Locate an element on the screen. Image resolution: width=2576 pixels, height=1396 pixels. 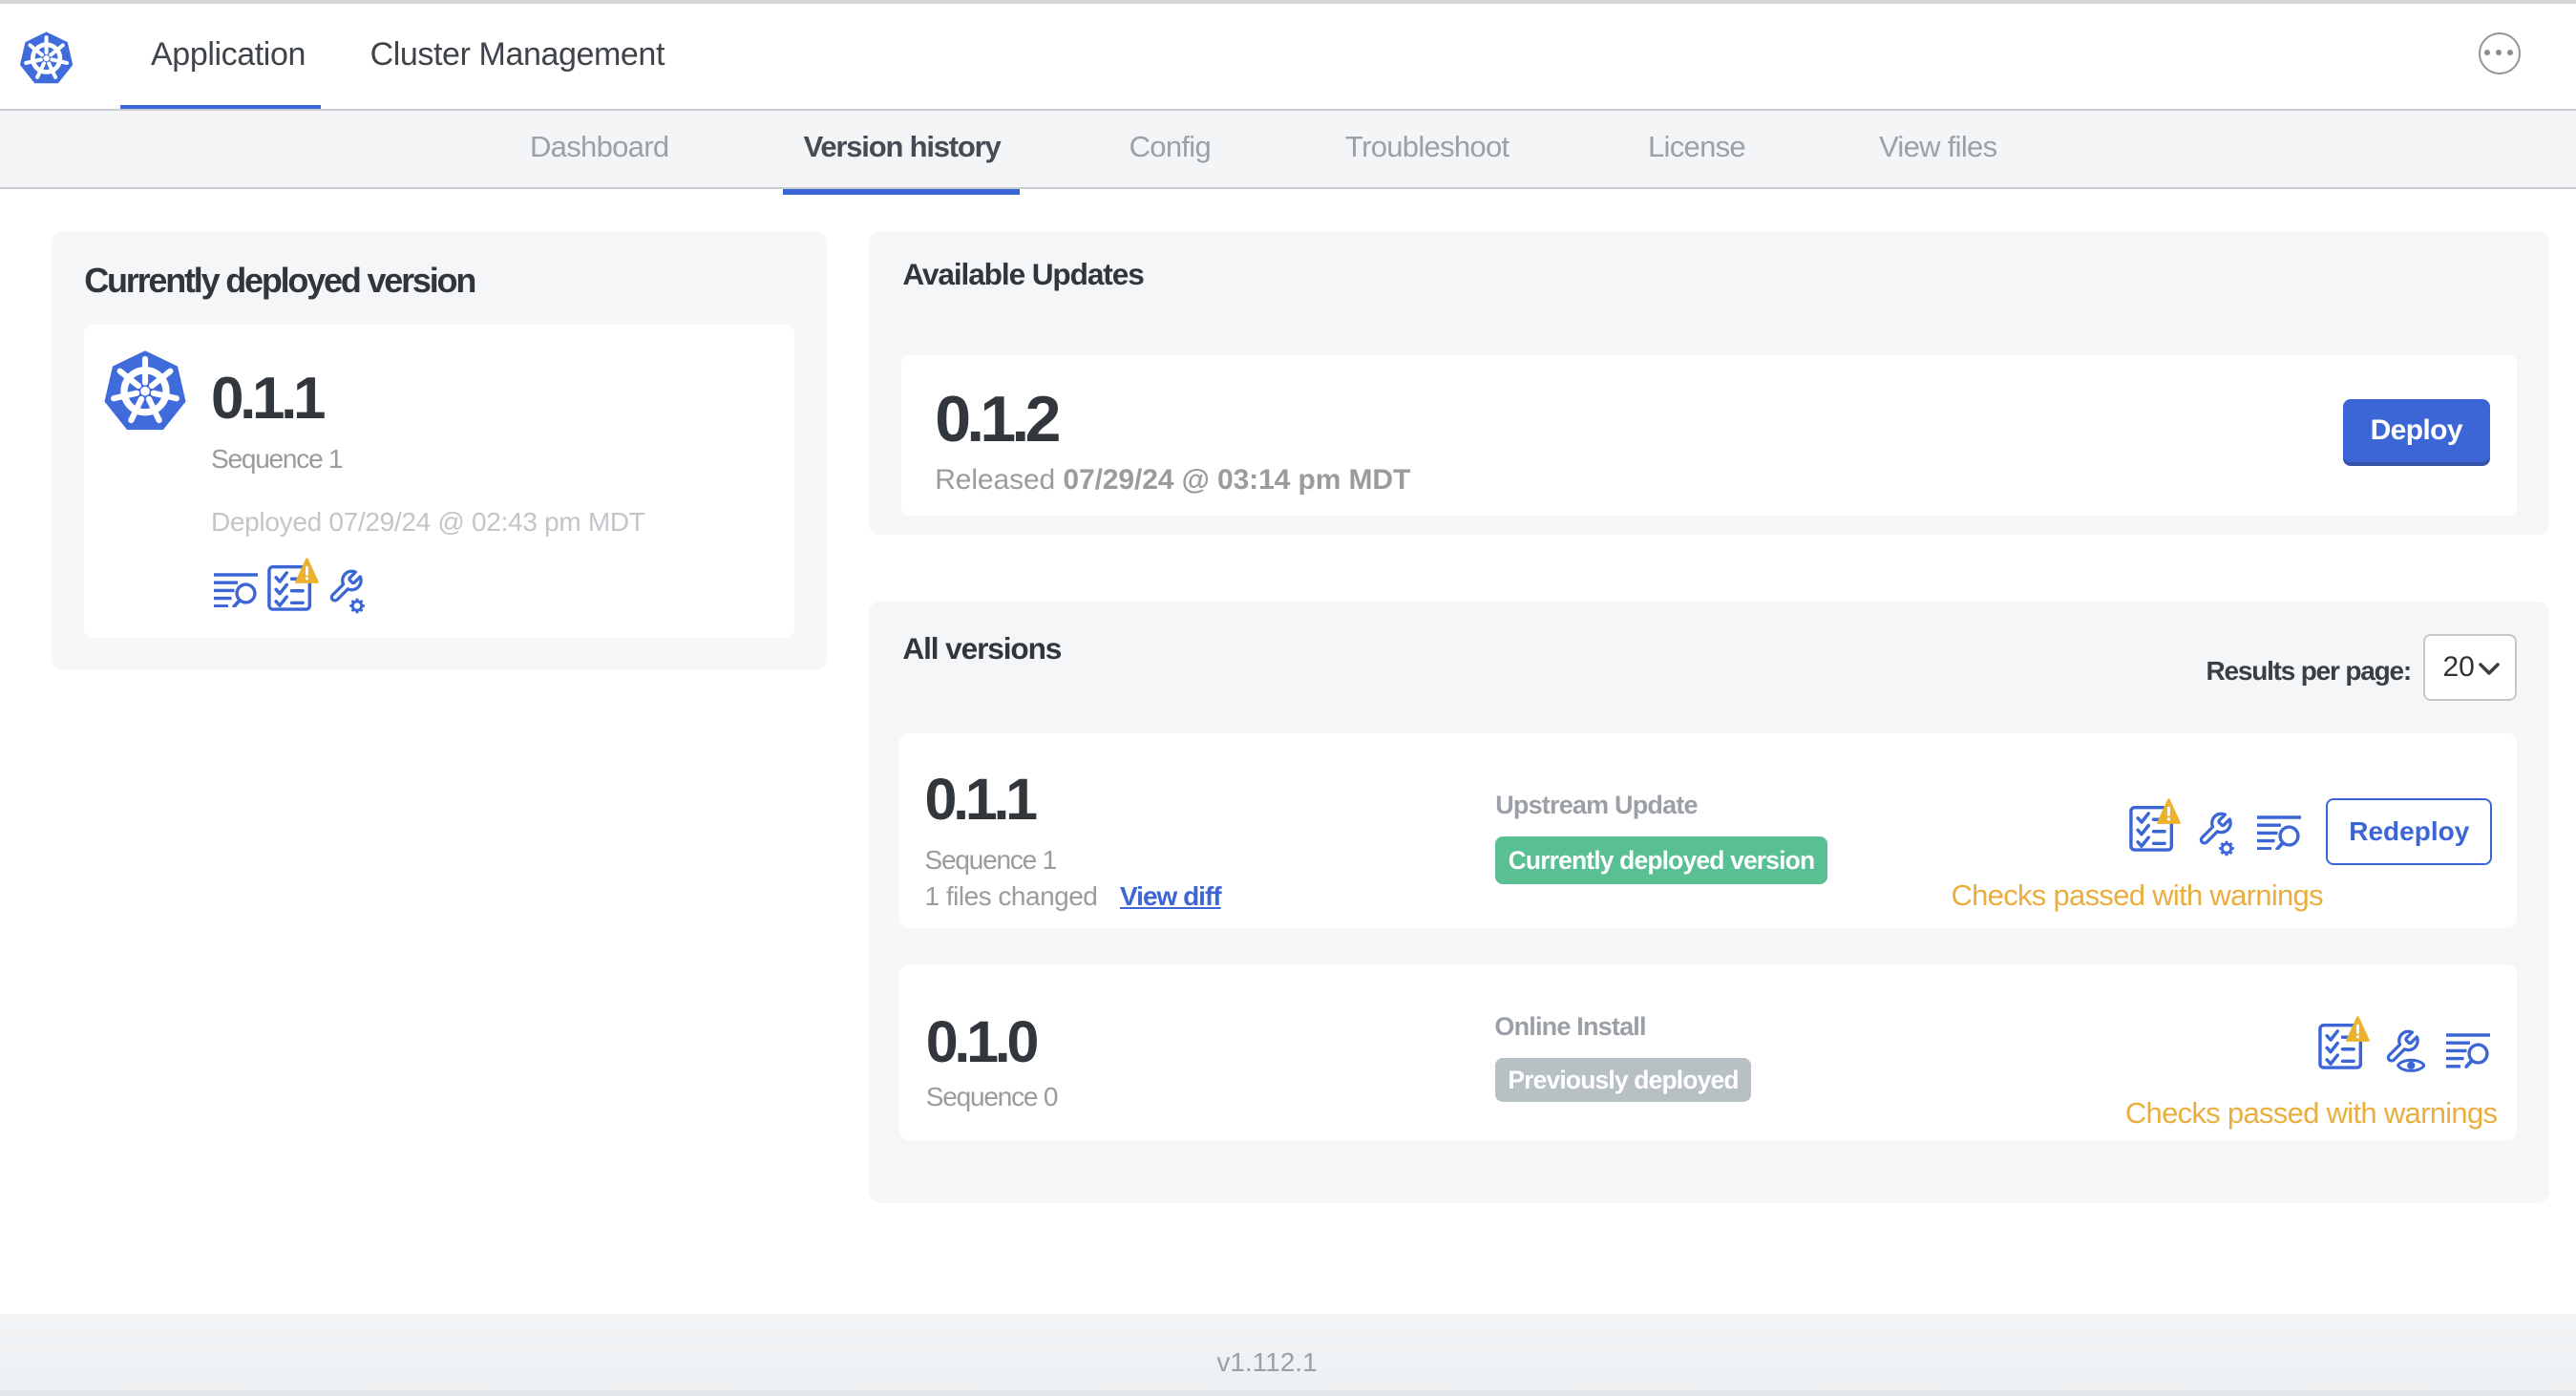
page-footer: v1.112.1 is located at coordinates (1288, 1355).